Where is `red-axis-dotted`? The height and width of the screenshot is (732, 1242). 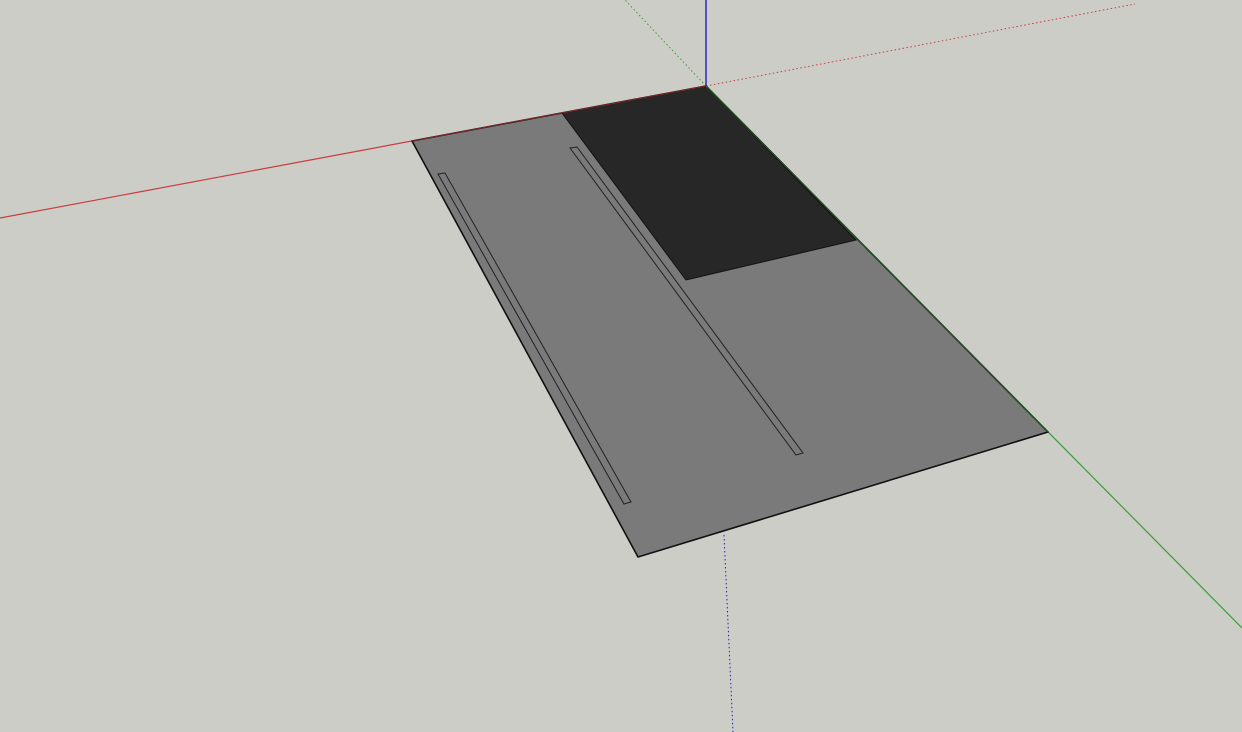
red-axis-dotted is located at coordinates (920, 45).